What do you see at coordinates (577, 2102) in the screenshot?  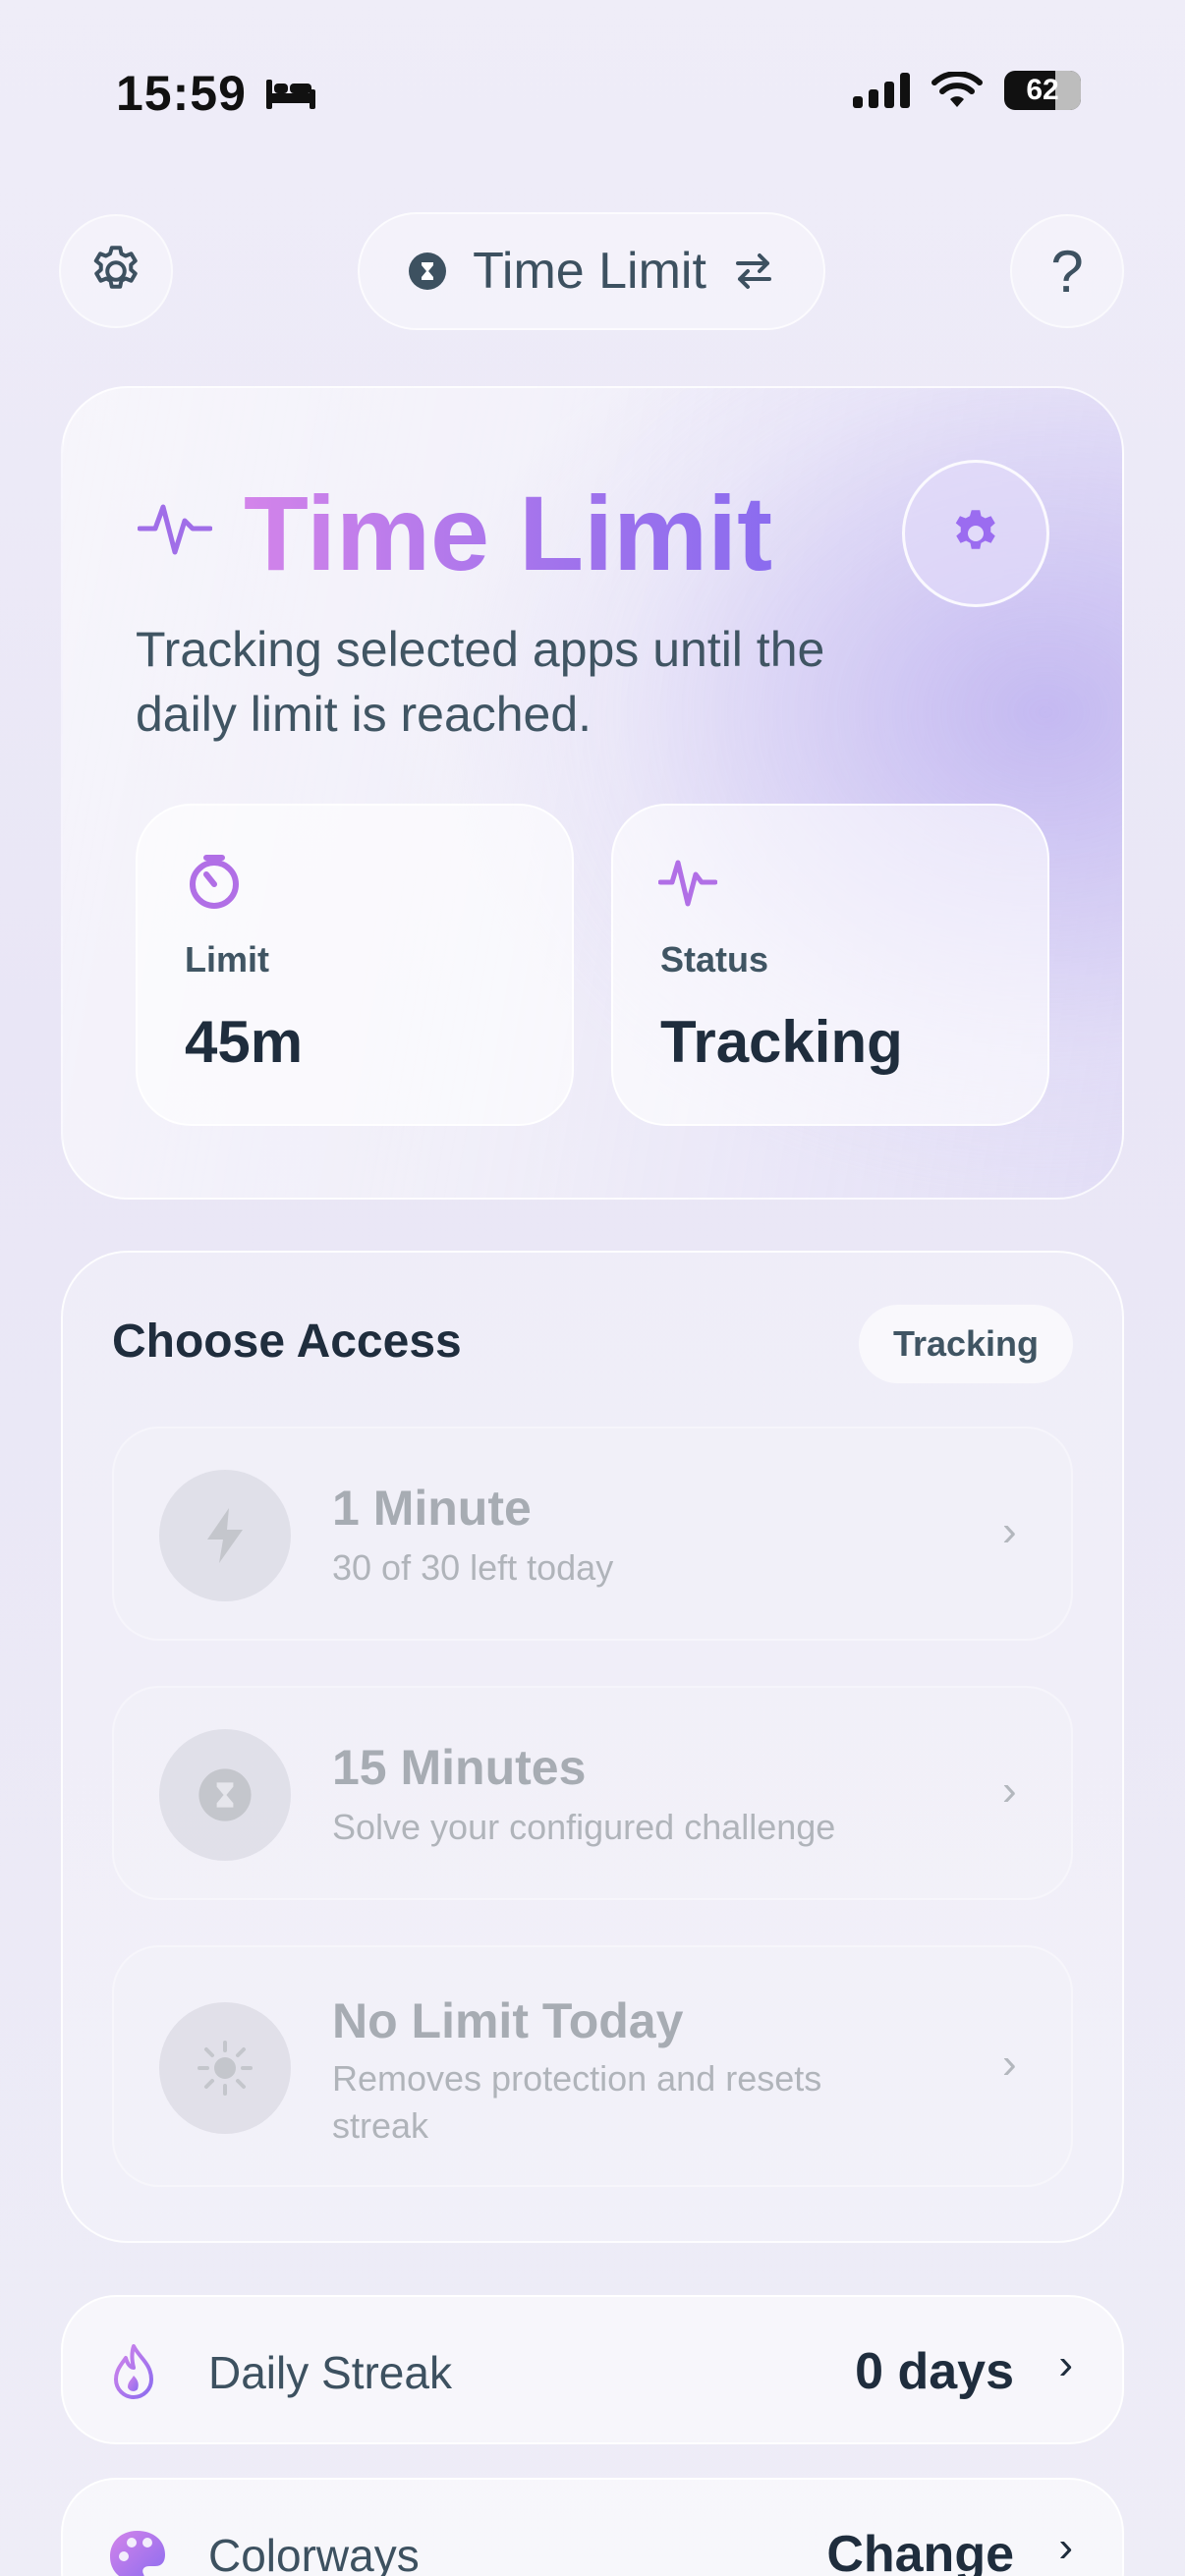 I see `option-subtitle: Removes protection and resets streak` at bounding box center [577, 2102].